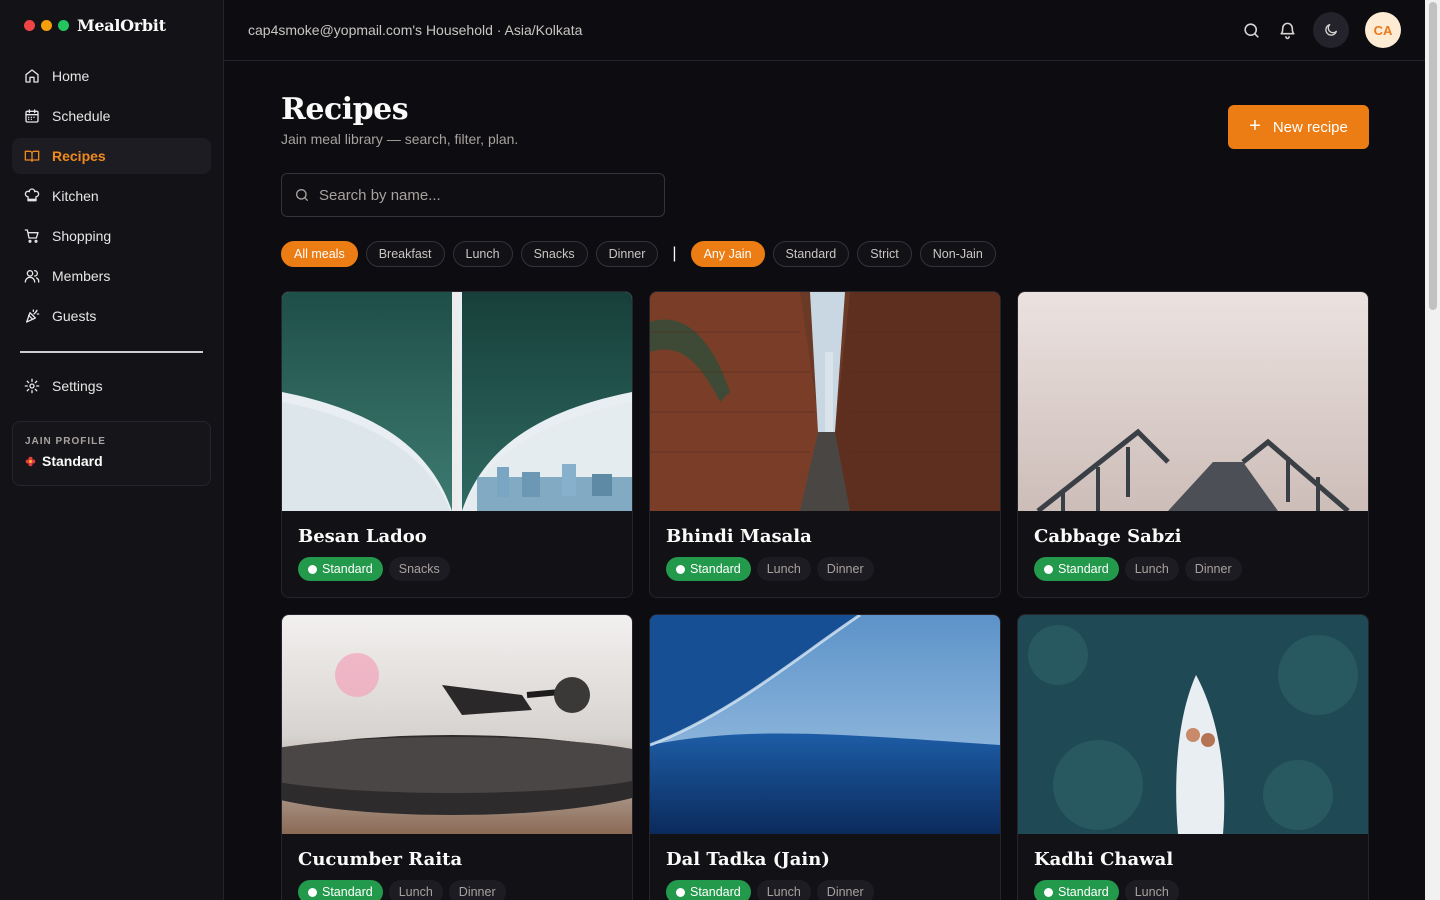  Describe the element at coordinates (74, 316) in the screenshot. I see `sidebar-item-label: Guests` at that location.